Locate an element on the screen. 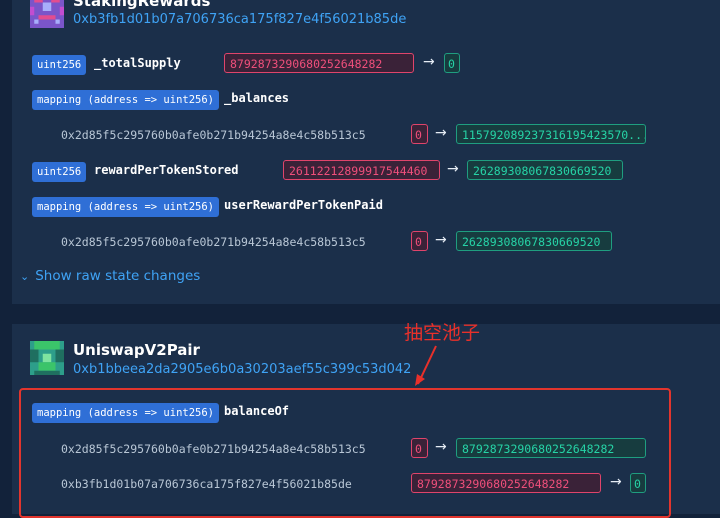 Image resolution: width=720 pixels, height=518 pixels. raw-toggle-label: Show raw state changes is located at coordinates (118, 276).